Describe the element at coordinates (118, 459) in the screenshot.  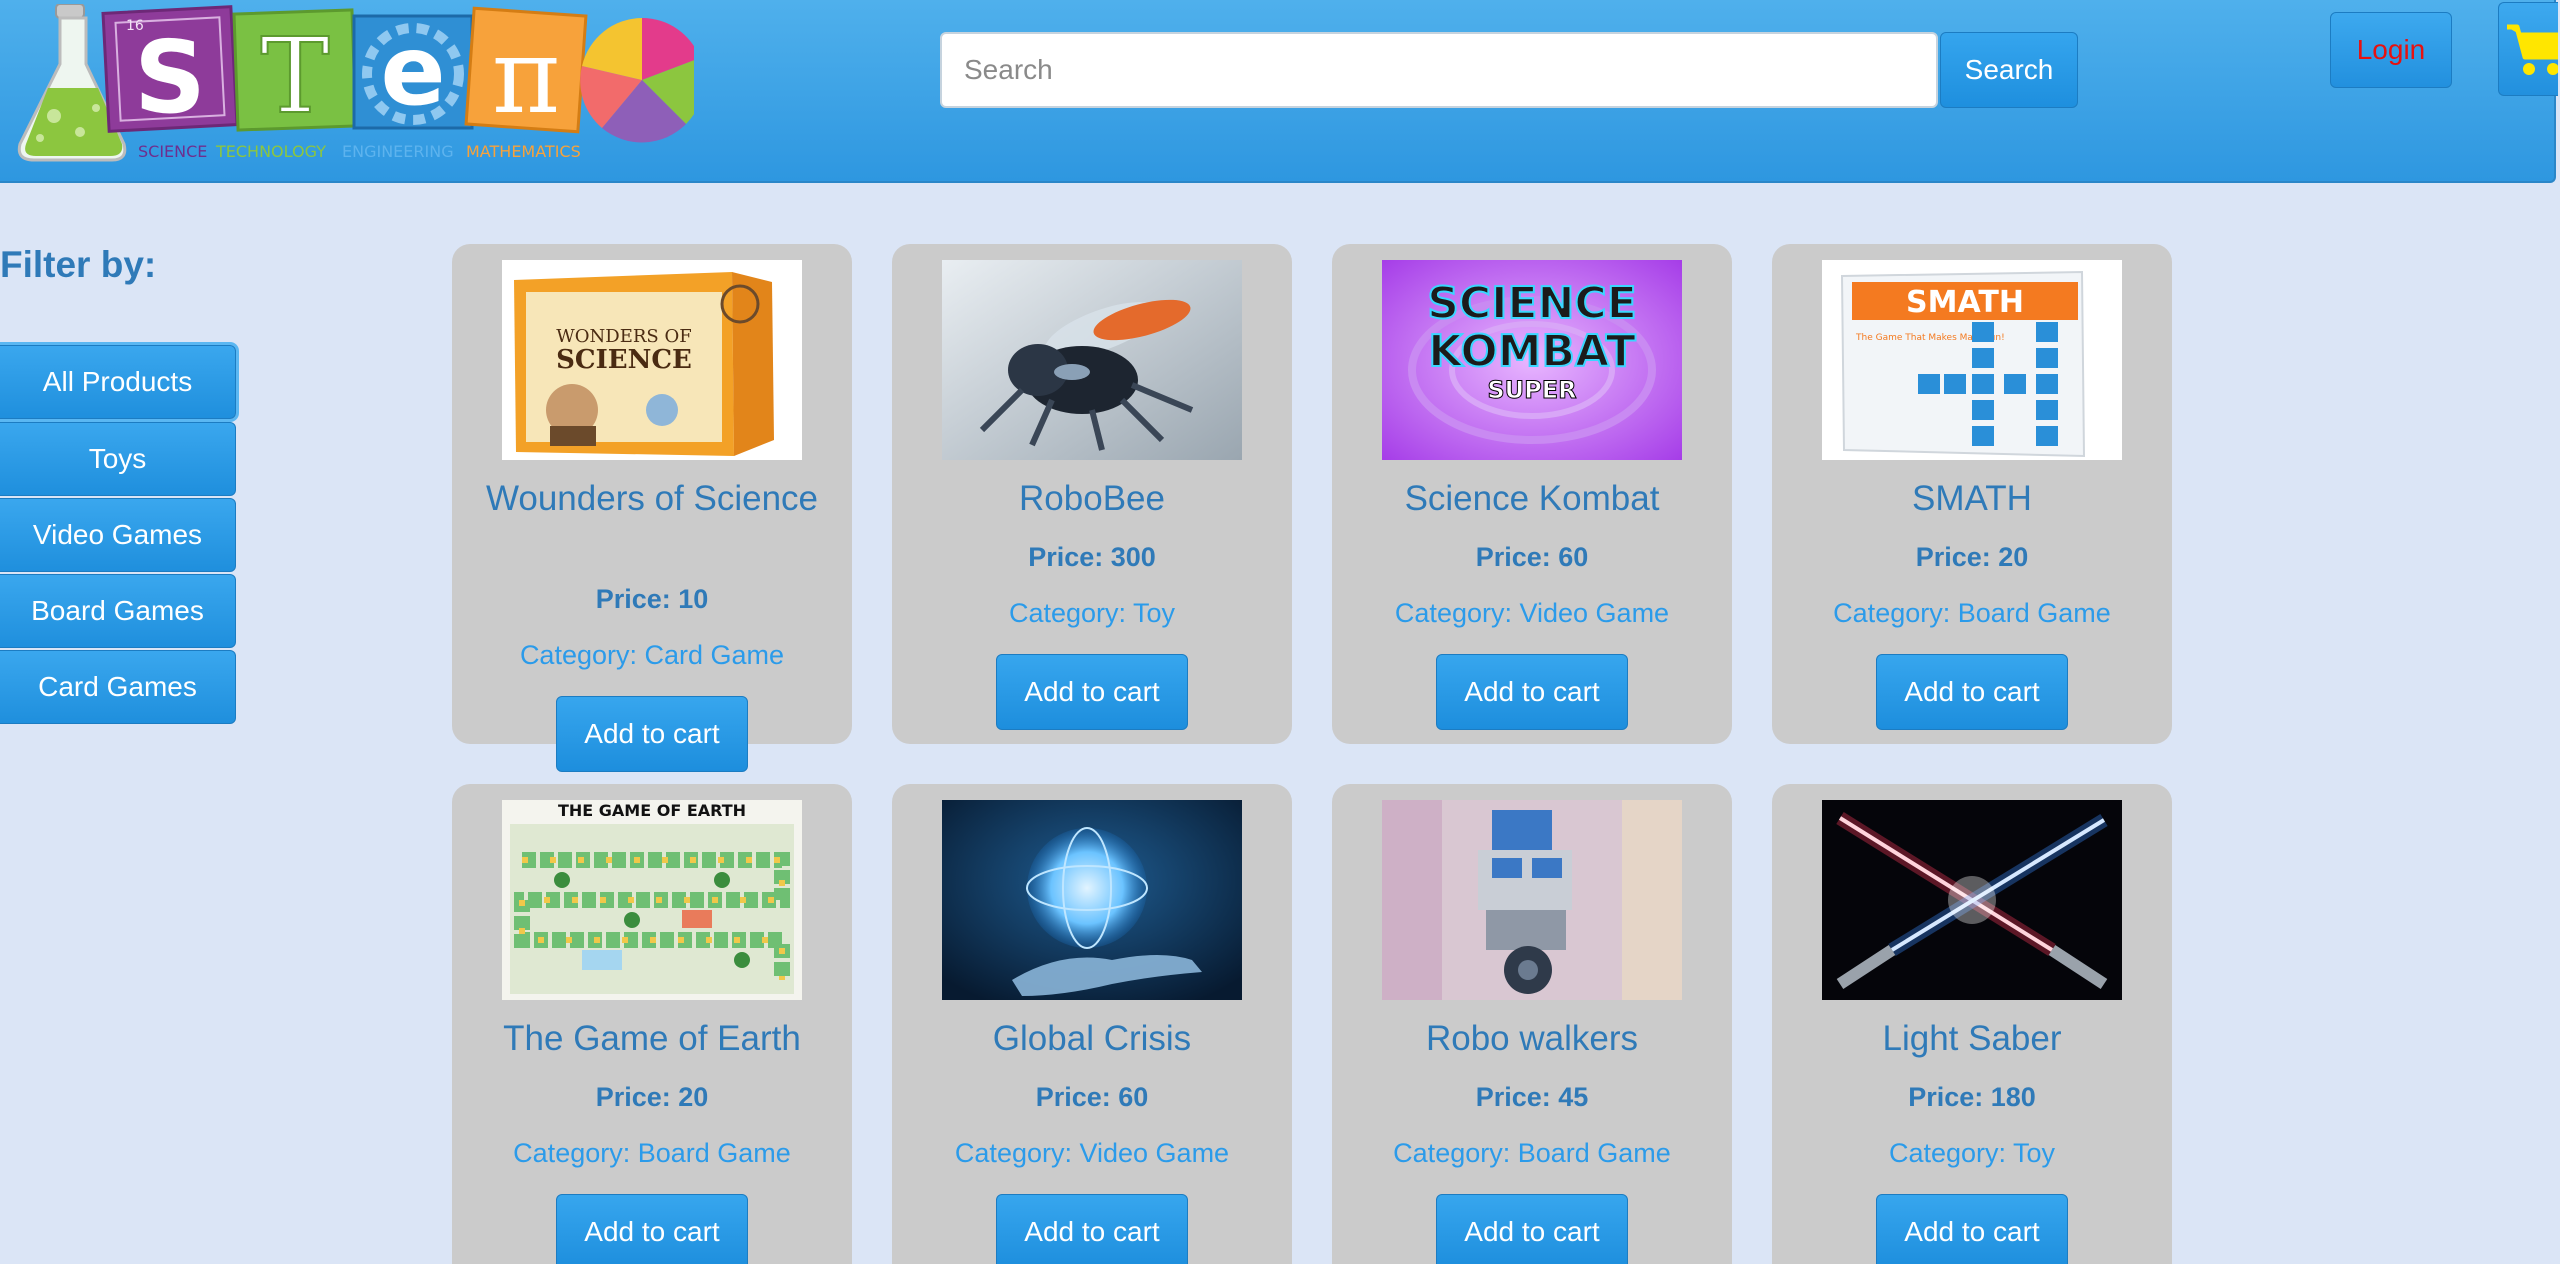
I see `filter-toys-button: Toys` at that location.